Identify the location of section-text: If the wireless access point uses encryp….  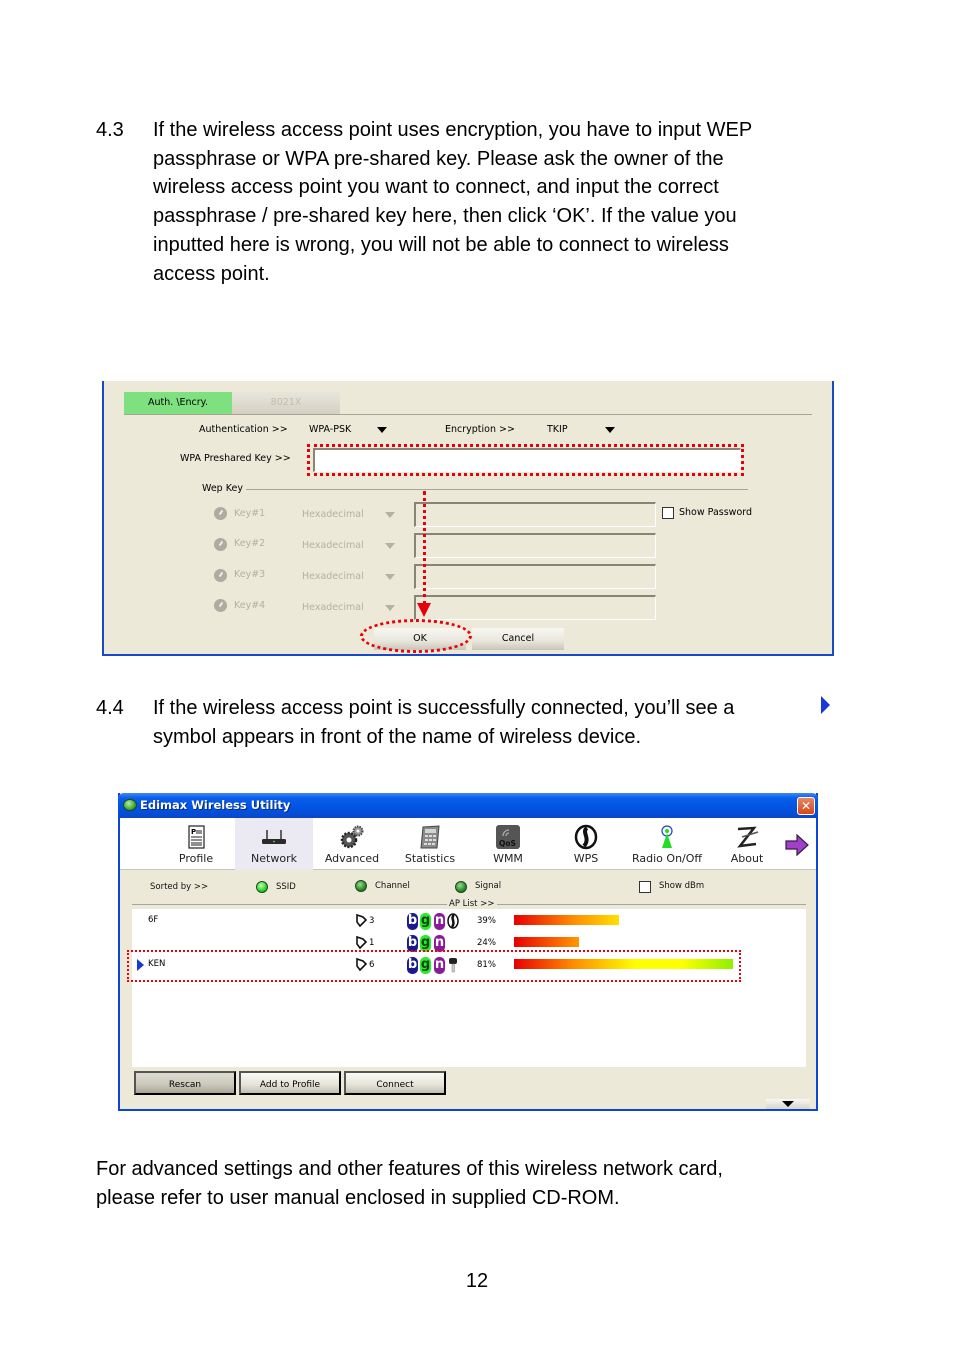
(453, 202).